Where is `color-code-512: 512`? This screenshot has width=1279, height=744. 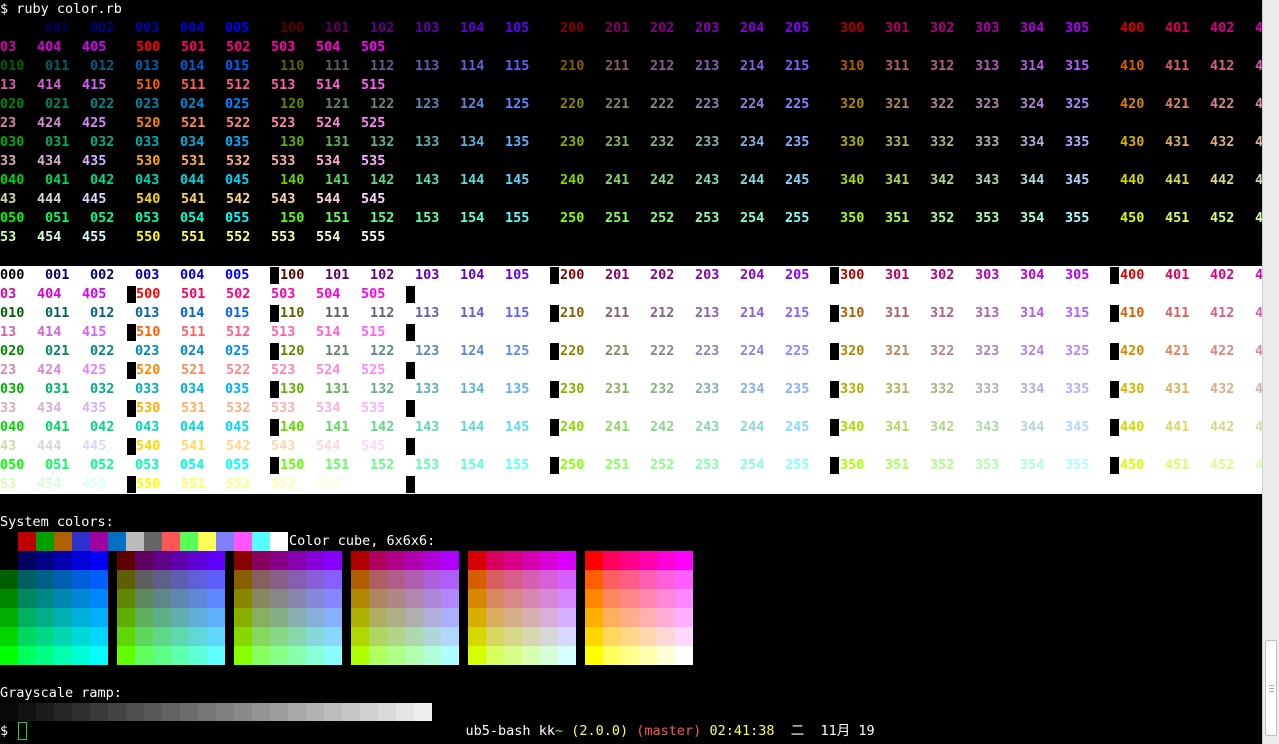
color-code-512: 512 is located at coordinates (238, 332).